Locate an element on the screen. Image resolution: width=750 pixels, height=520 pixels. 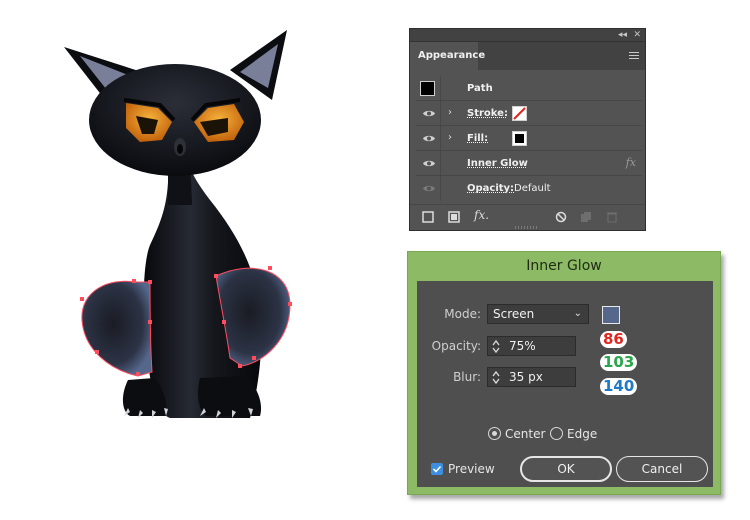
appearance-row-inner-glow: Inner Glow fx is located at coordinates (529, 163).